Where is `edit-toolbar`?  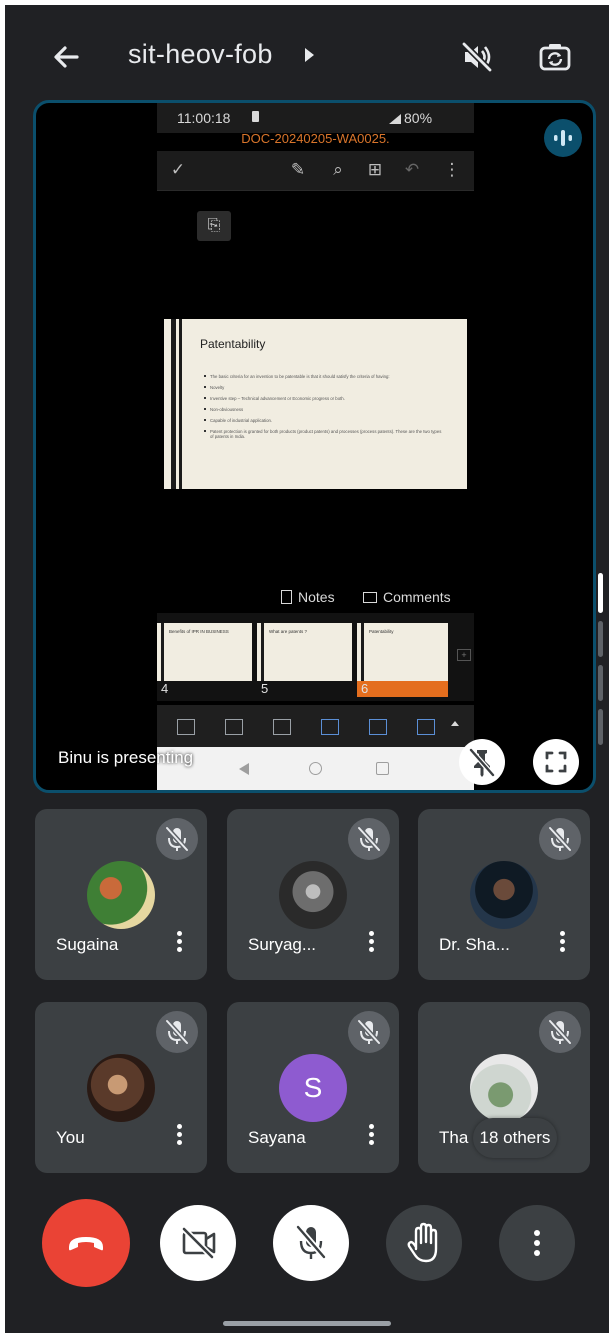 edit-toolbar is located at coordinates (315, 726).